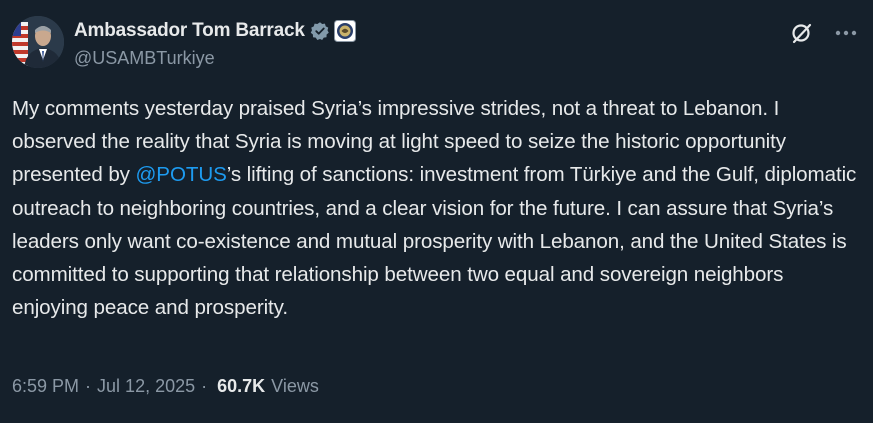 The width and height of the screenshot is (873, 423). I want to click on mention-link-potus: @POTUS, so click(181, 174).